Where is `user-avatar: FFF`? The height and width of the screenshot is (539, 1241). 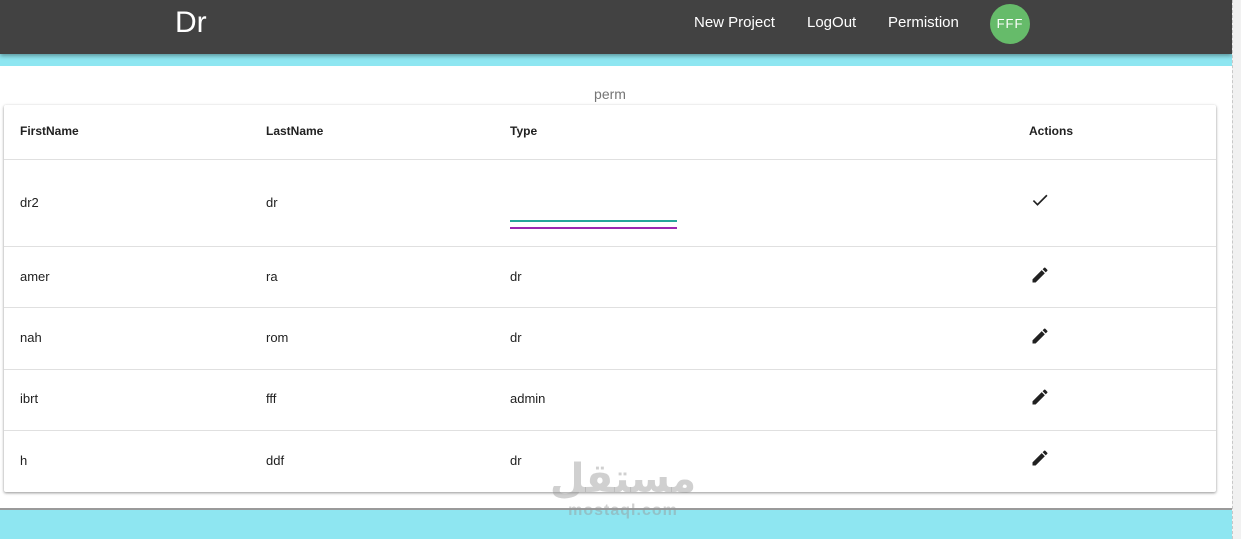 user-avatar: FFF is located at coordinates (1010, 24).